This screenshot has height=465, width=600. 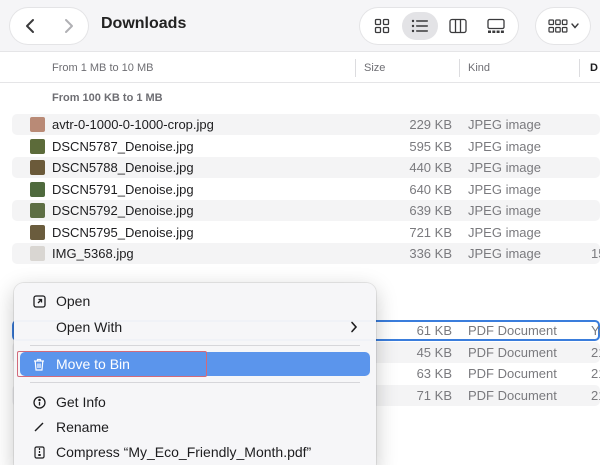 I want to click on file-row: DSCN5792_Denoise.jpg 639 KB JPEG image, so click(x=306, y=210).